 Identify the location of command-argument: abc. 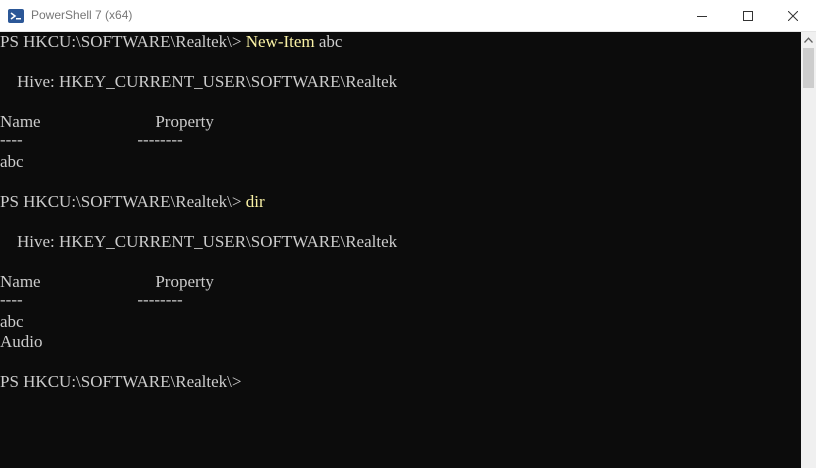
(328, 41).